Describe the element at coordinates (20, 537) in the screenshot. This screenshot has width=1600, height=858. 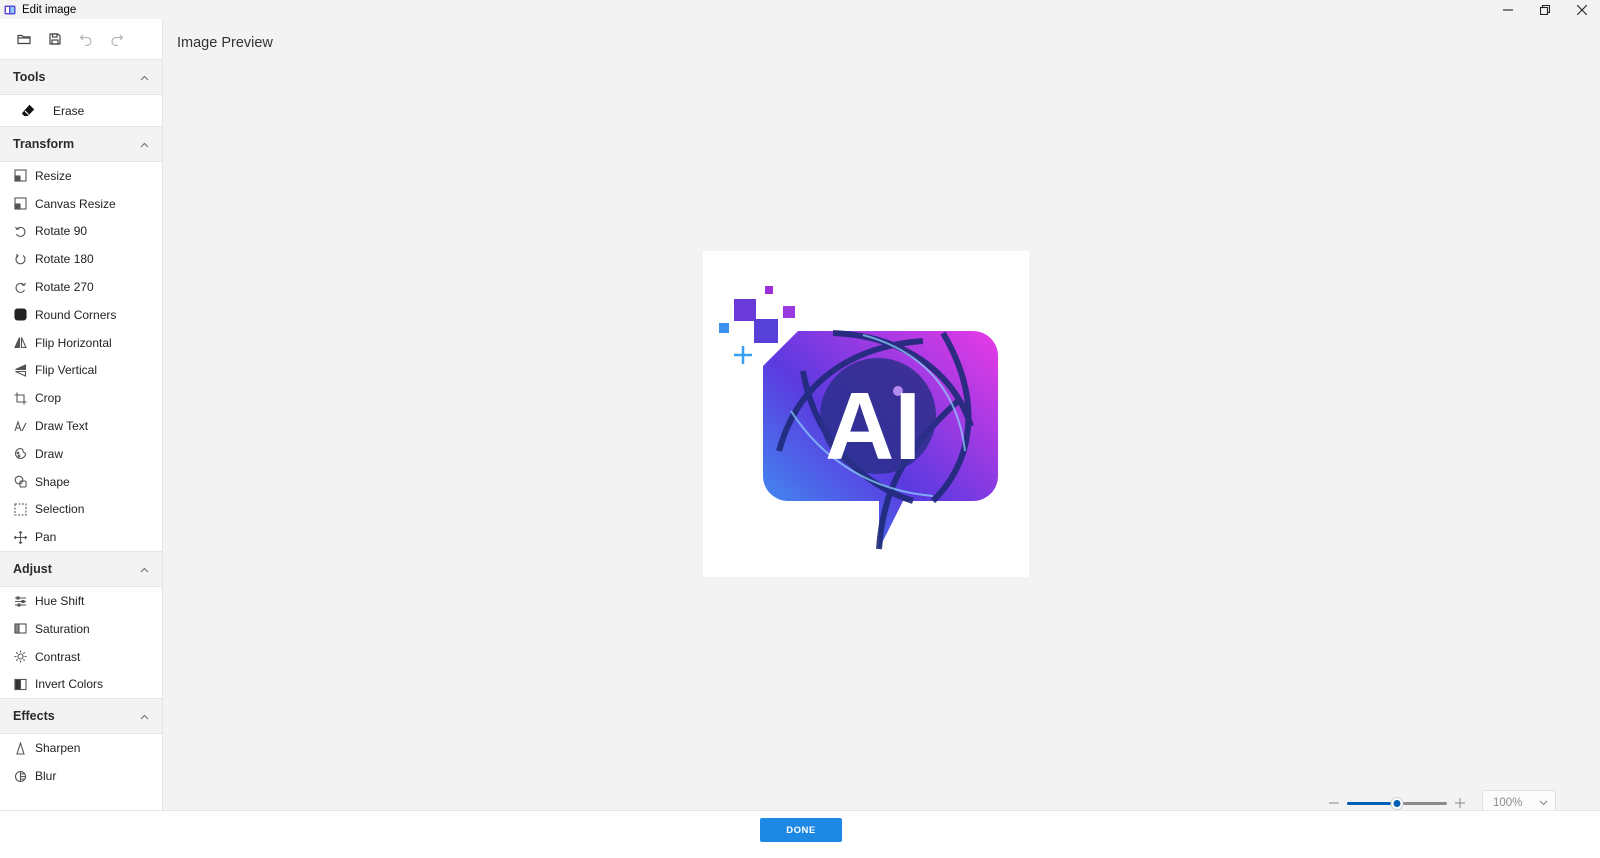
I see `pan-icon` at that location.